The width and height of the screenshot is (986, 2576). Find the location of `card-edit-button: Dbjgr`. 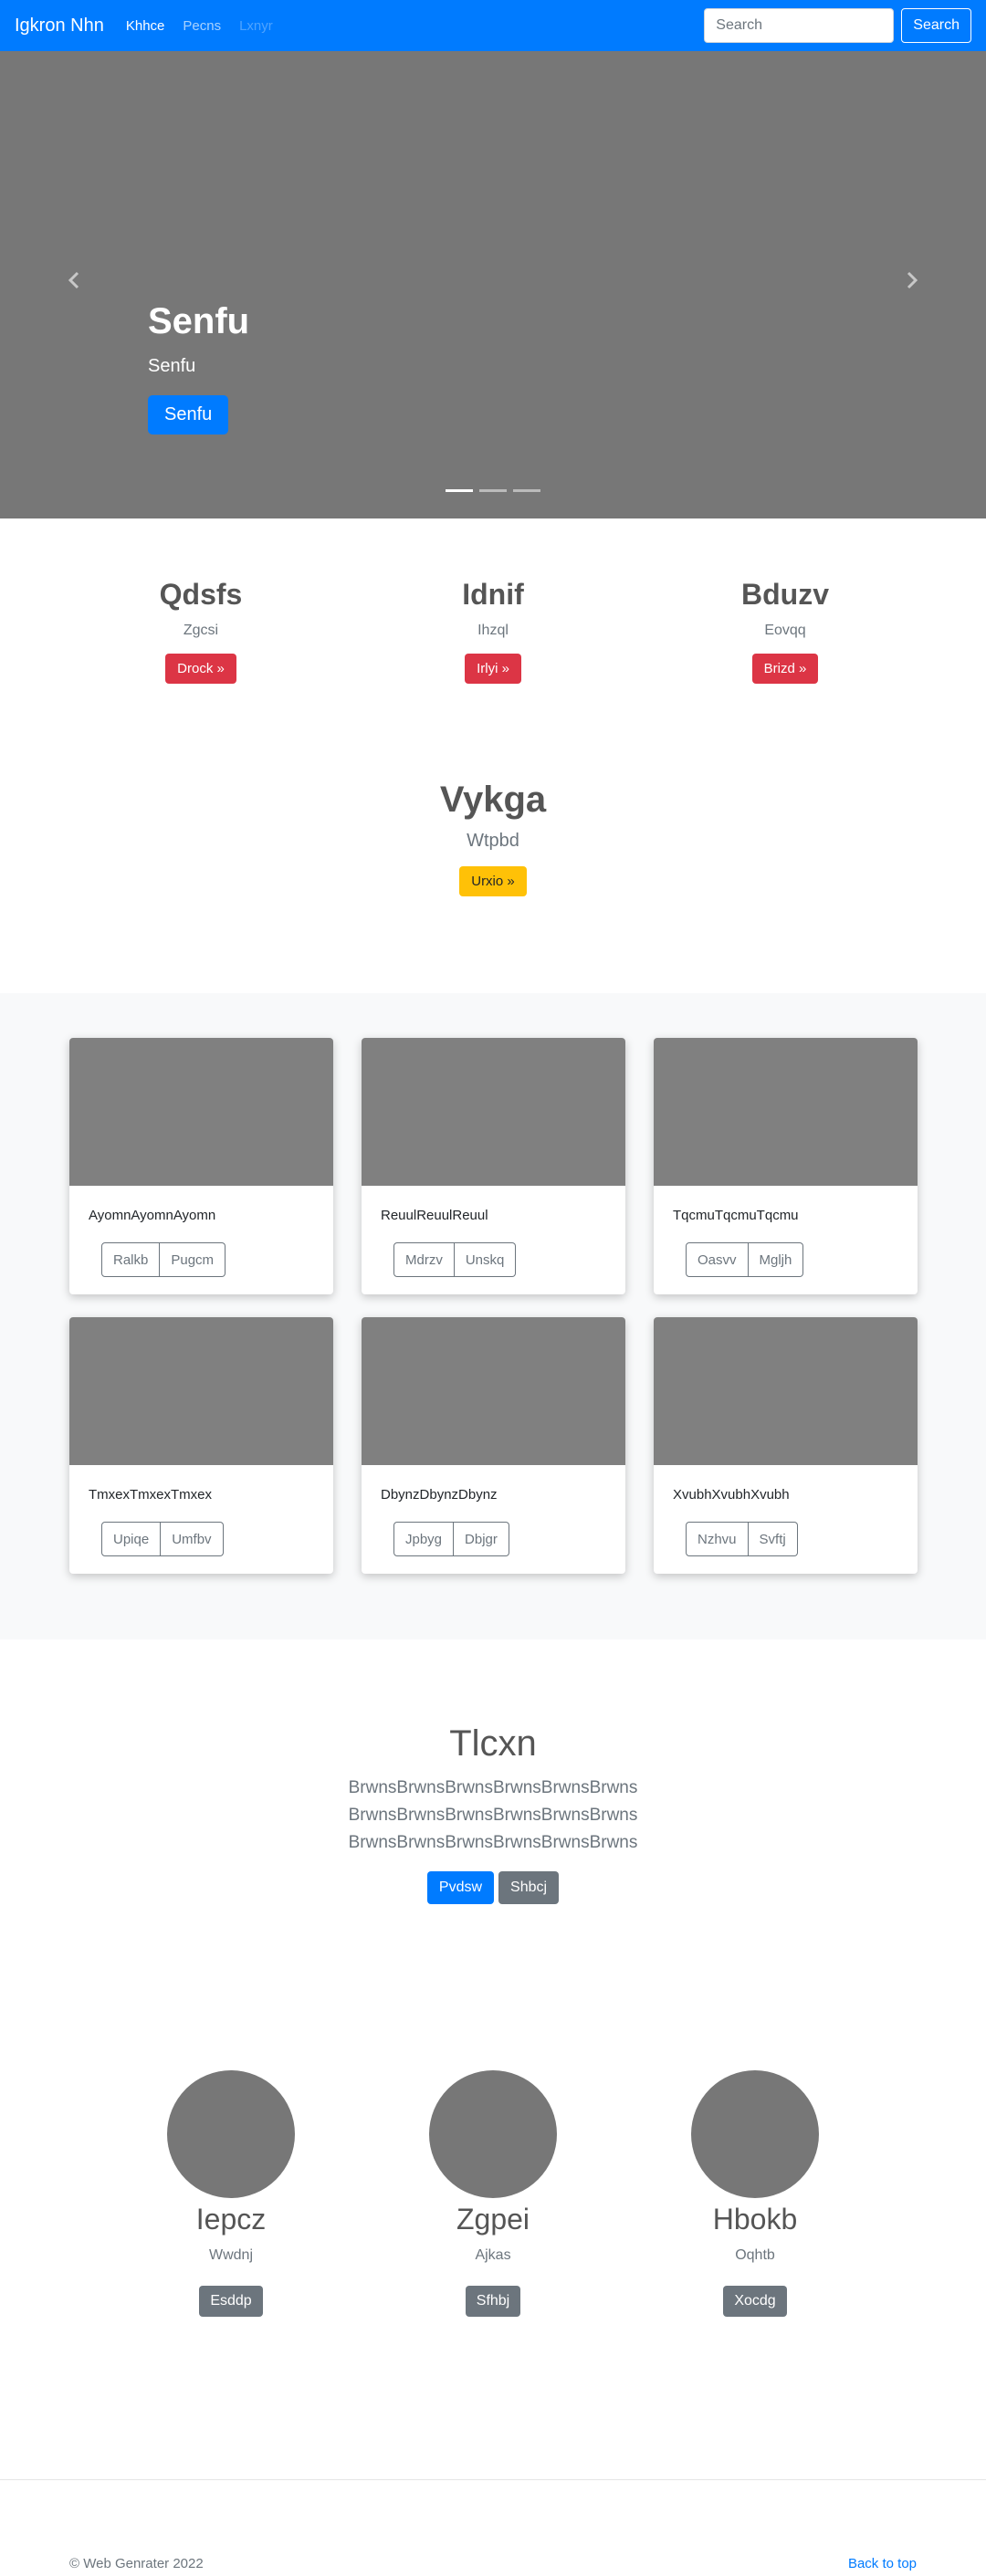

card-edit-button: Dbjgr is located at coordinates (481, 1539).